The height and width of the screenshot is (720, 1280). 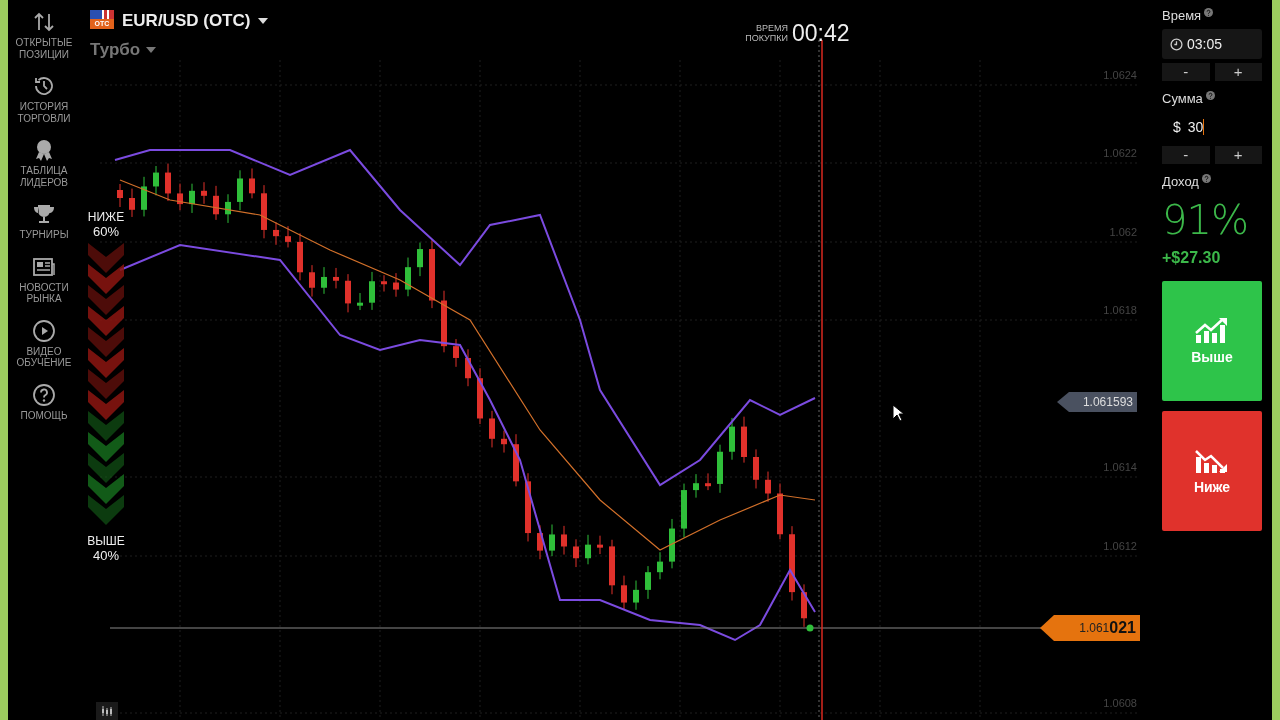 I want to click on sidebar-item: НОВОСТИ РЫНКА, so click(x=44, y=279).